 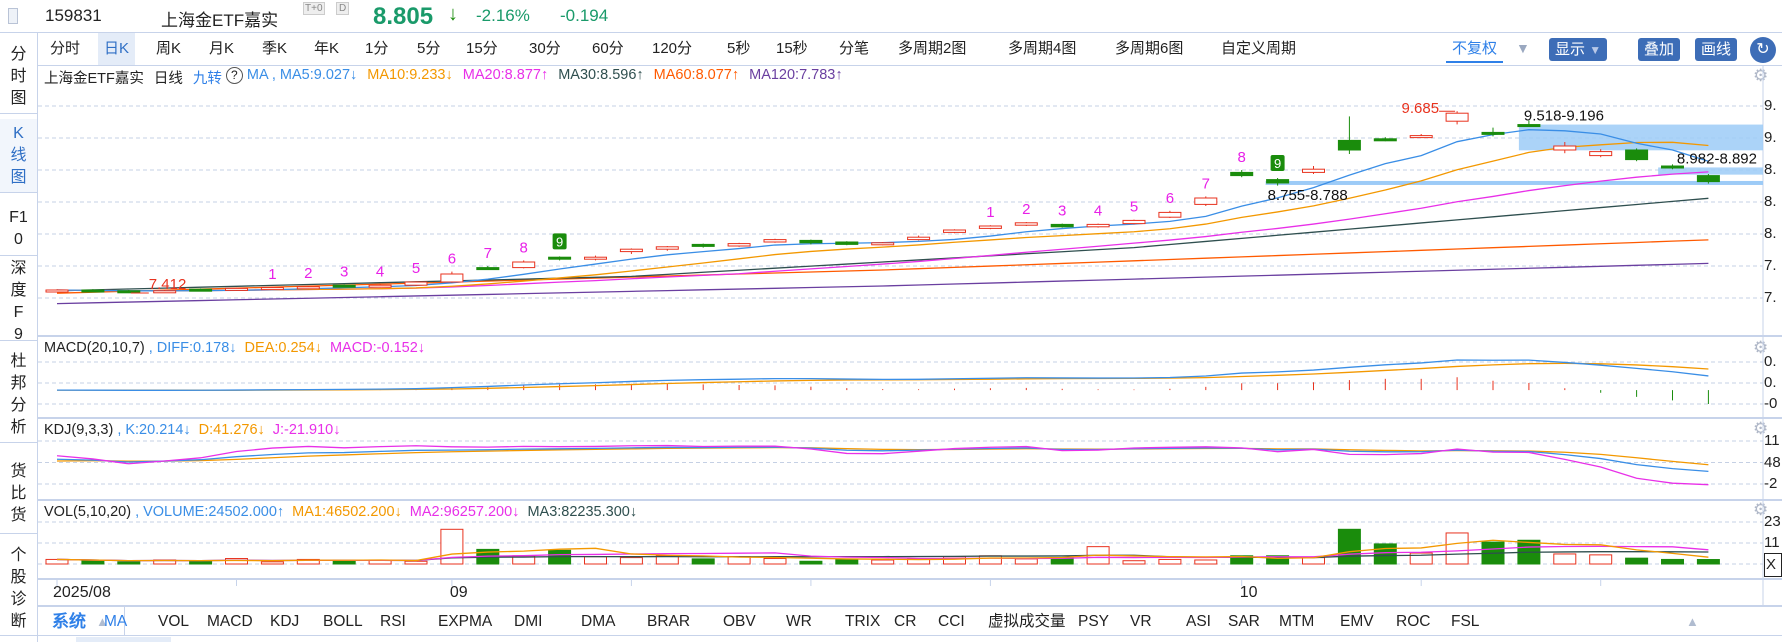 What do you see at coordinates (284, 621) in the screenshot?
I see `indicator-tab-kdj: KDJ` at bounding box center [284, 621].